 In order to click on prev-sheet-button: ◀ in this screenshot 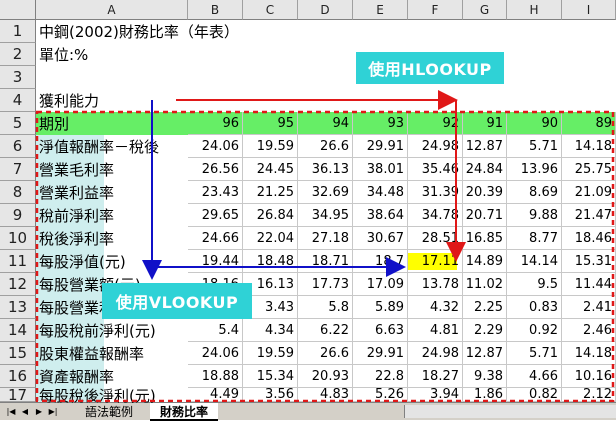, I will do `click(25, 411)`.